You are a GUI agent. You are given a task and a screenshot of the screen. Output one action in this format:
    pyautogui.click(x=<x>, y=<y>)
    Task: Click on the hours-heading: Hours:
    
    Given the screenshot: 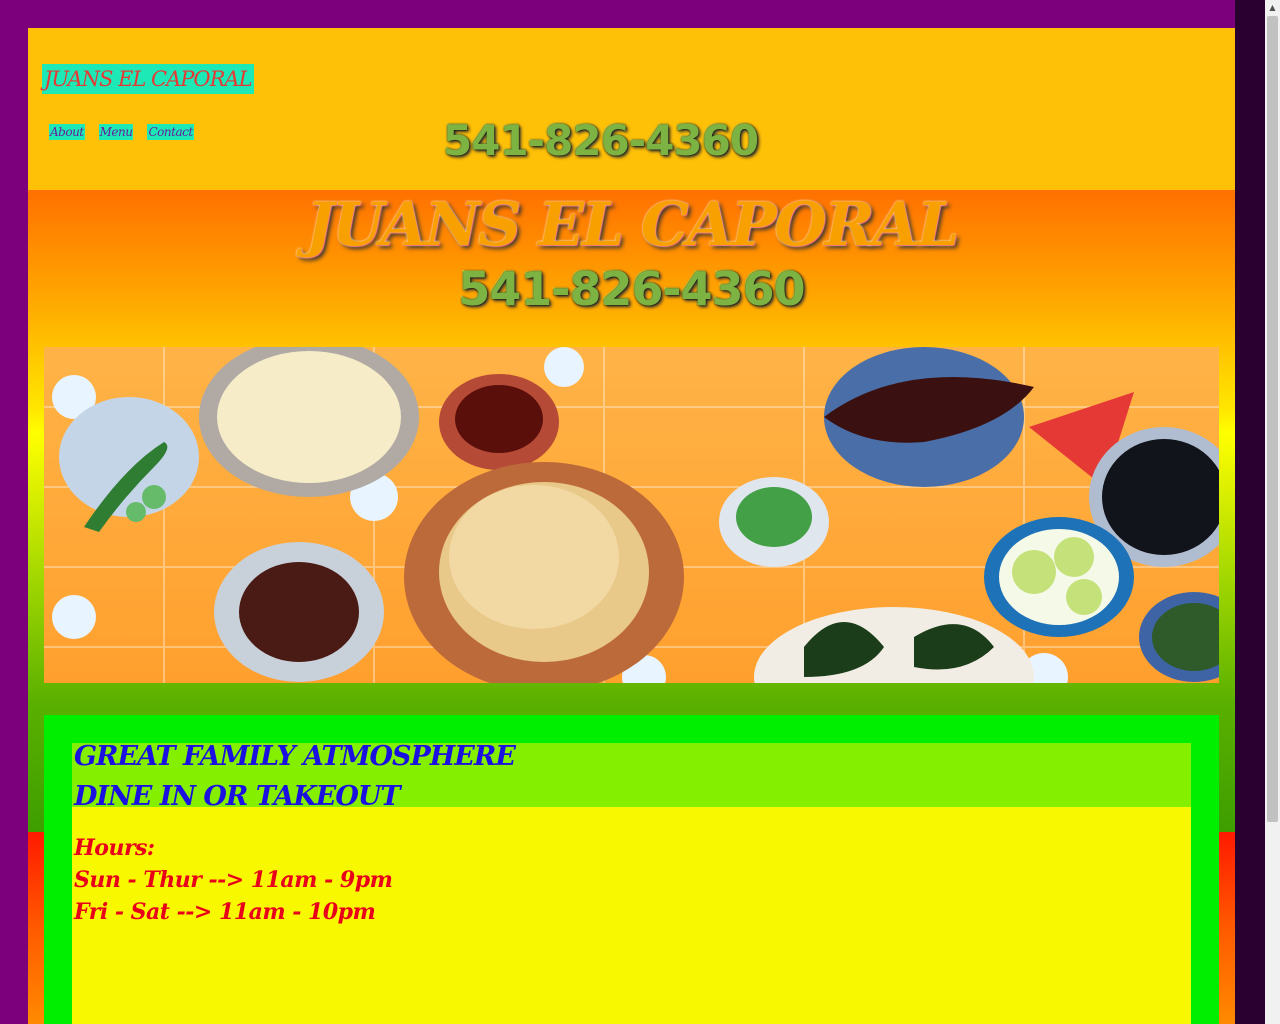 What is the action you would take?
    pyautogui.click(x=114, y=848)
    